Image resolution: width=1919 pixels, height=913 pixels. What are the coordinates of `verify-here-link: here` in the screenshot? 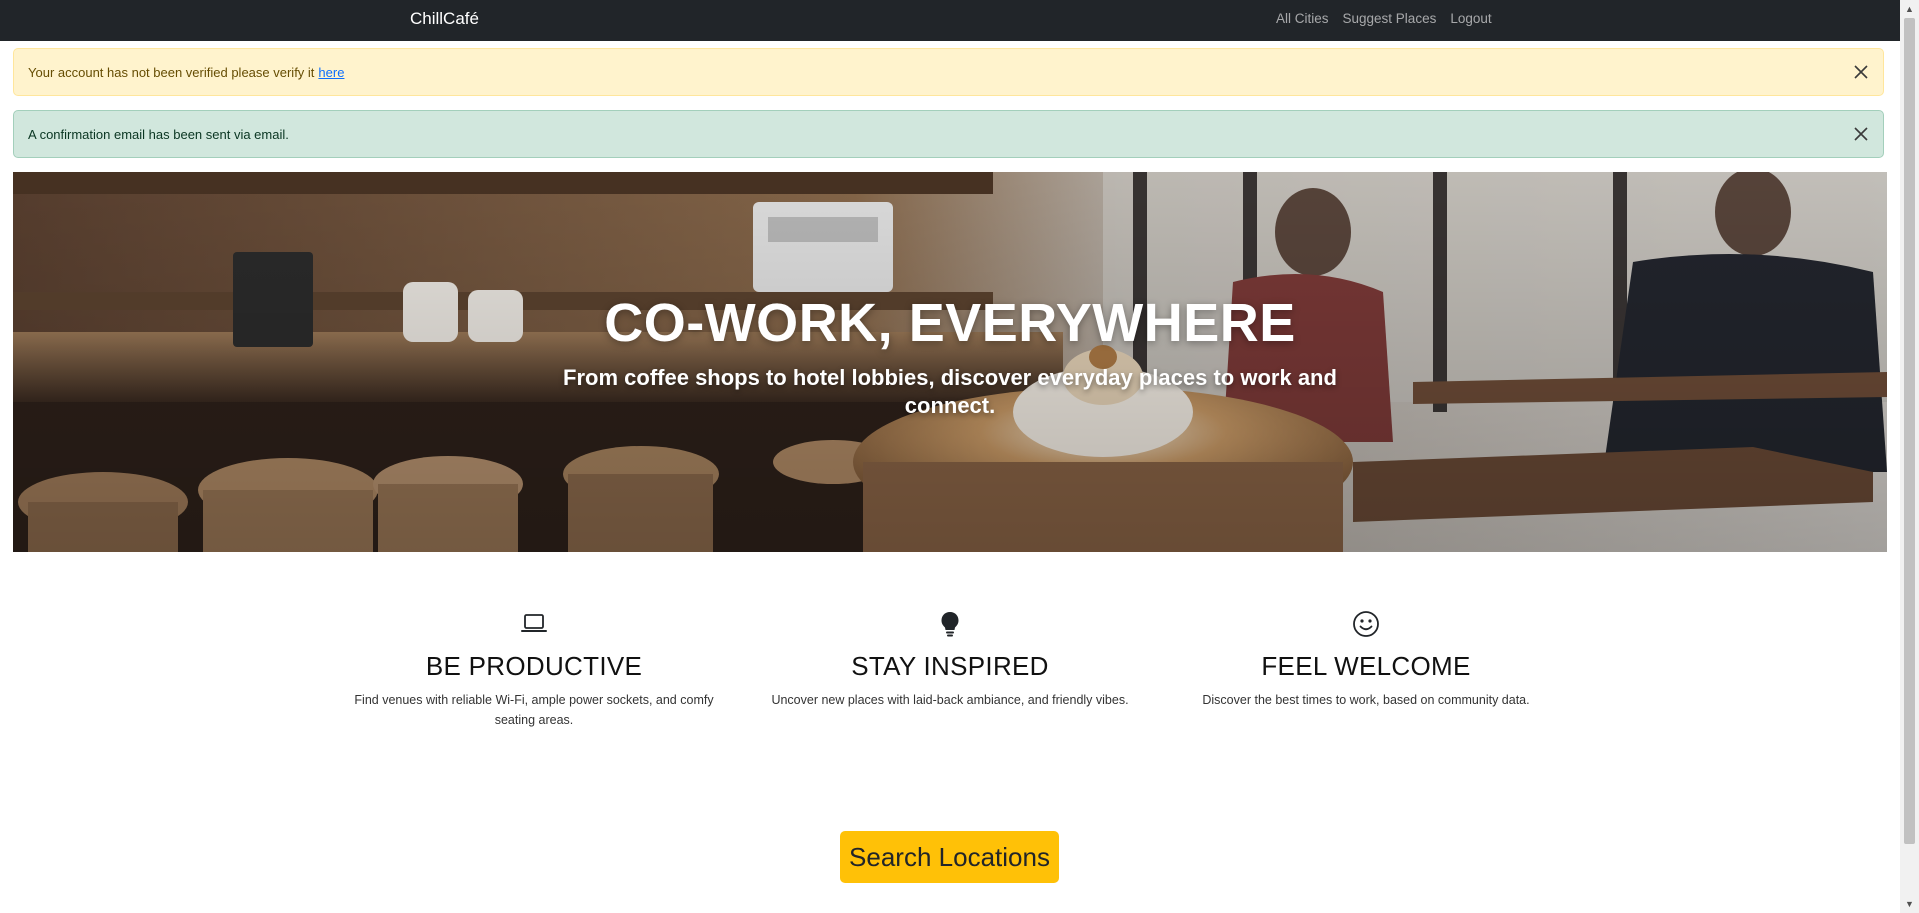 It's located at (331, 72).